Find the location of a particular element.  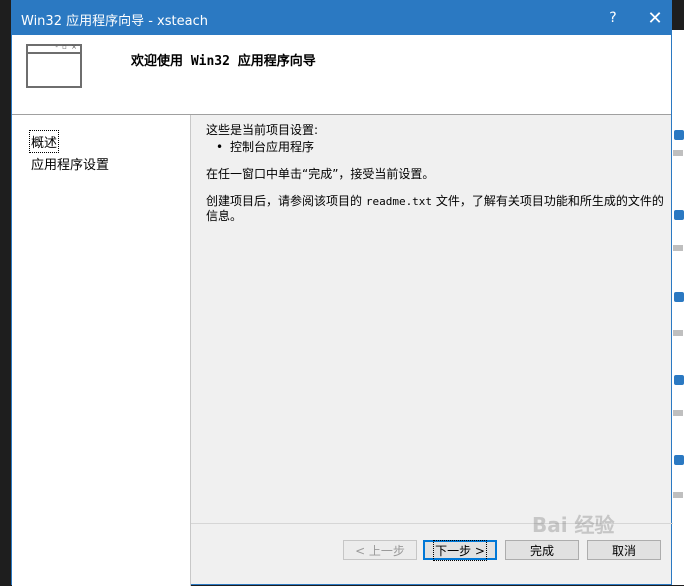

readme-filename: readme.txt is located at coordinates (399, 201).